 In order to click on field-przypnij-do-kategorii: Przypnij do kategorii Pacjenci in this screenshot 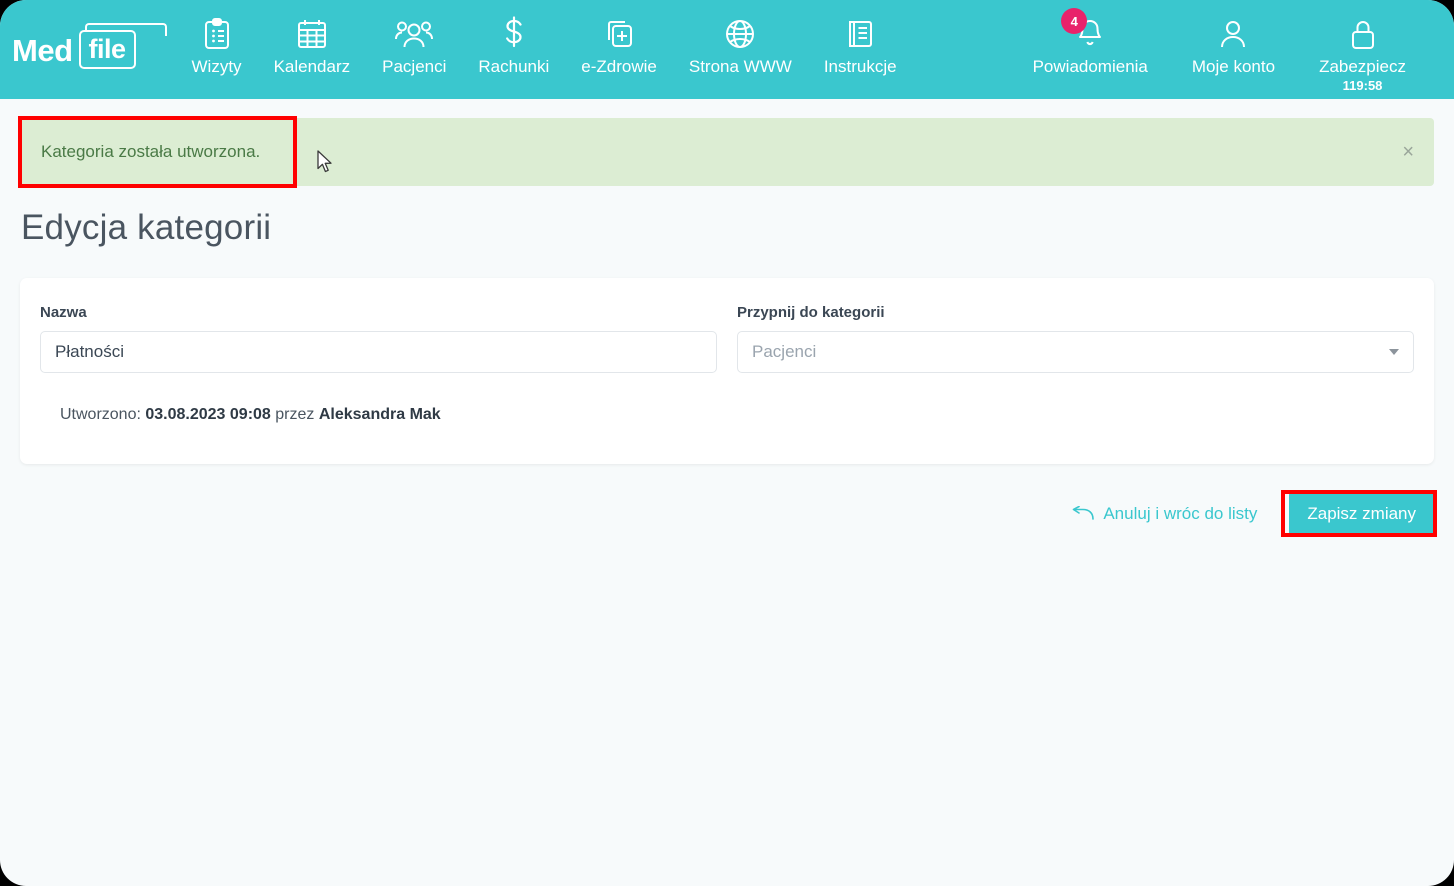, I will do `click(1075, 338)`.